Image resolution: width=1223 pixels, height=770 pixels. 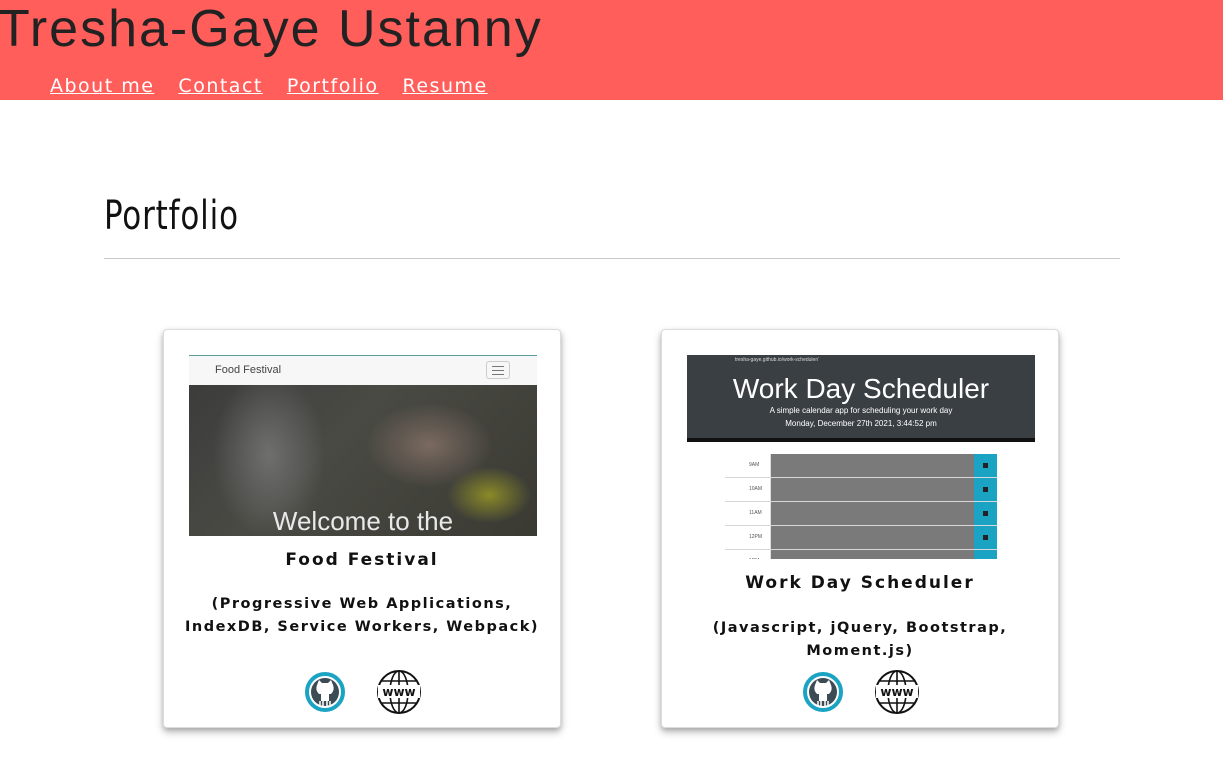 What do you see at coordinates (220, 86) in the screenshot?
I see `nav-link-contact: Contact` at bounding box center [220, 86].